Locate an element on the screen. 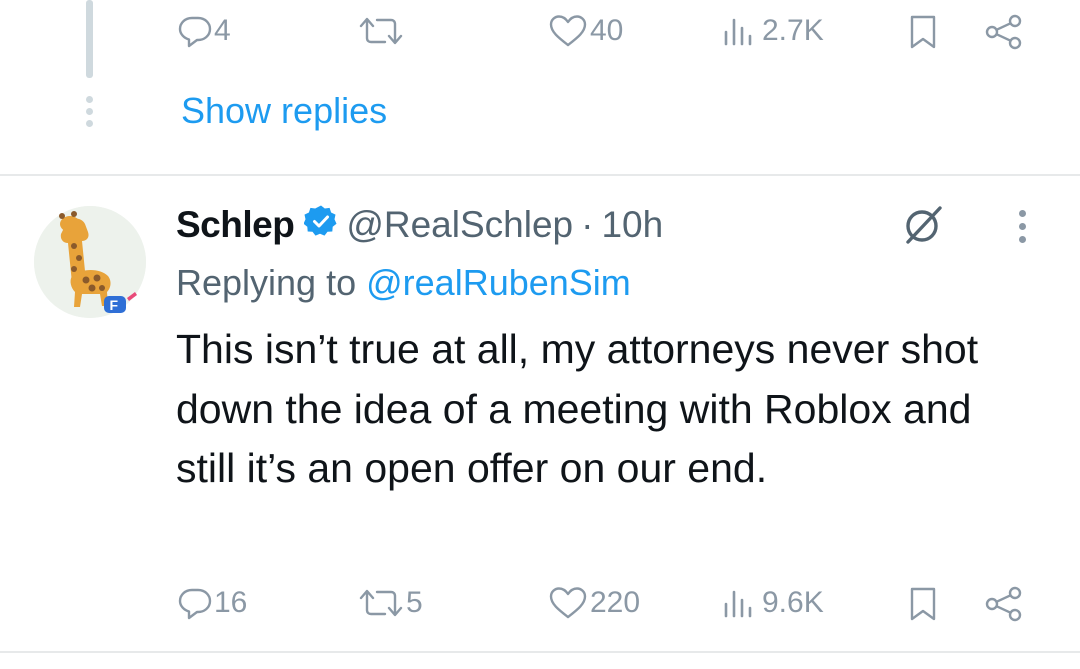  thread-dots-indicator is located at coordinates (89, 111).